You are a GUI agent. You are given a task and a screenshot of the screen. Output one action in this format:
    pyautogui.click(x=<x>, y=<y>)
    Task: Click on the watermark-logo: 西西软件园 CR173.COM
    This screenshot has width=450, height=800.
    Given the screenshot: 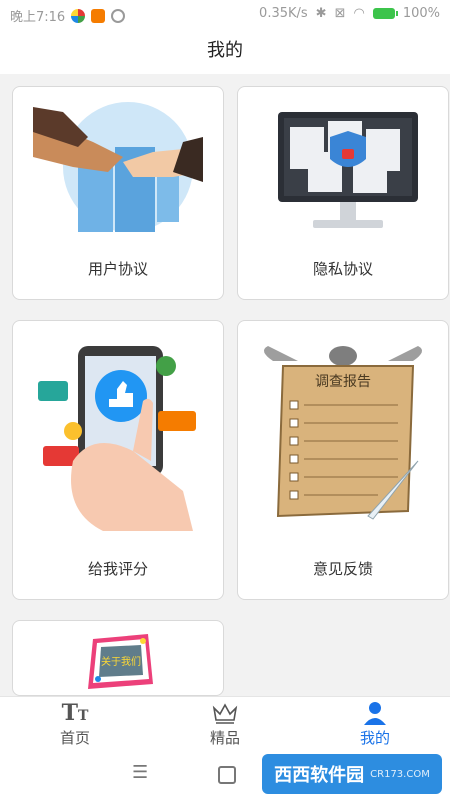 What is the action you would take?
    pyautogui.click(x=352, y=774)
    